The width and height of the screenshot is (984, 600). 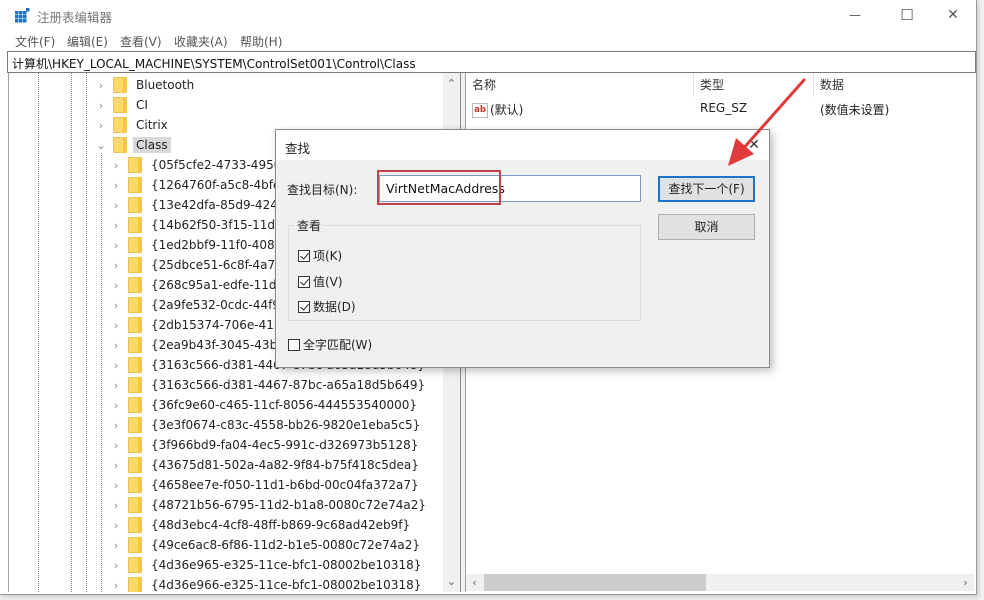 I want to click on tree-node: › {2a9fe532-0cdc-44f9-9, so click(x=202, y=305).